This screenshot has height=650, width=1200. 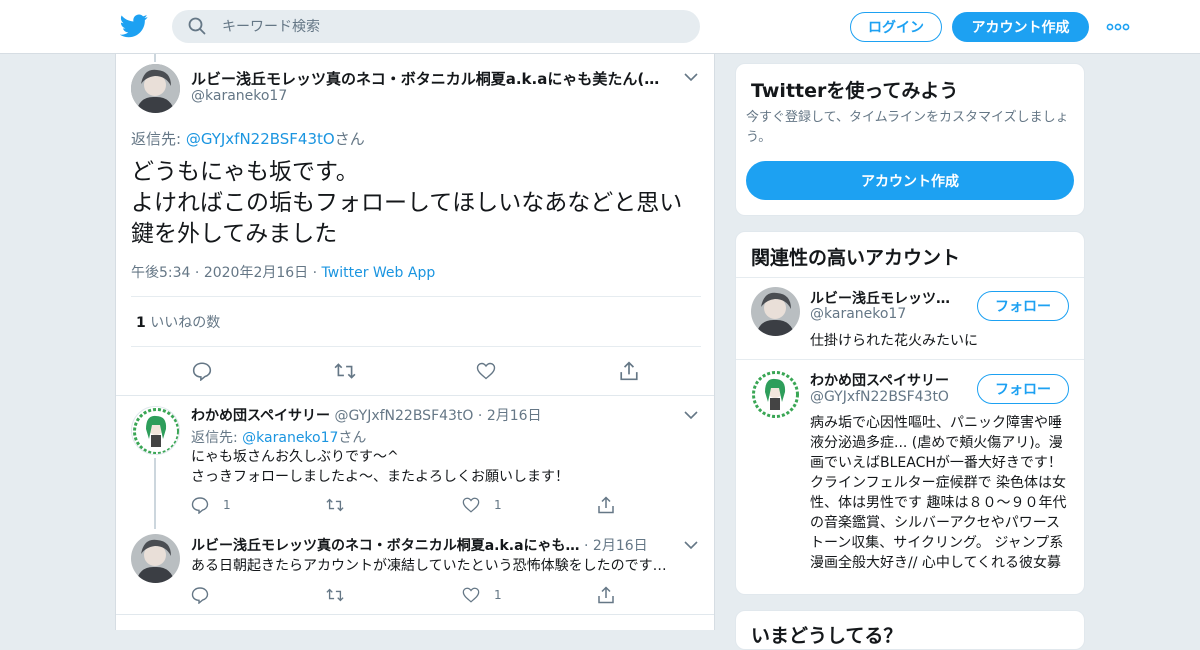 I want to click on reply-to-line: 返信先: @GYJxfN22BSF43tOさん, so click(x=248, y=138).